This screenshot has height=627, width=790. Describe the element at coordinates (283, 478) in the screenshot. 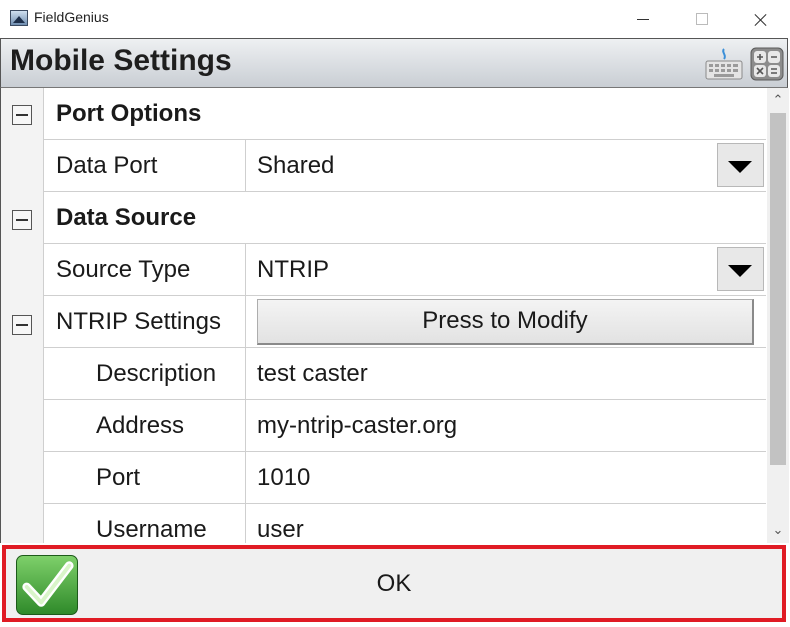

I see `port-field: 1010` at that location.